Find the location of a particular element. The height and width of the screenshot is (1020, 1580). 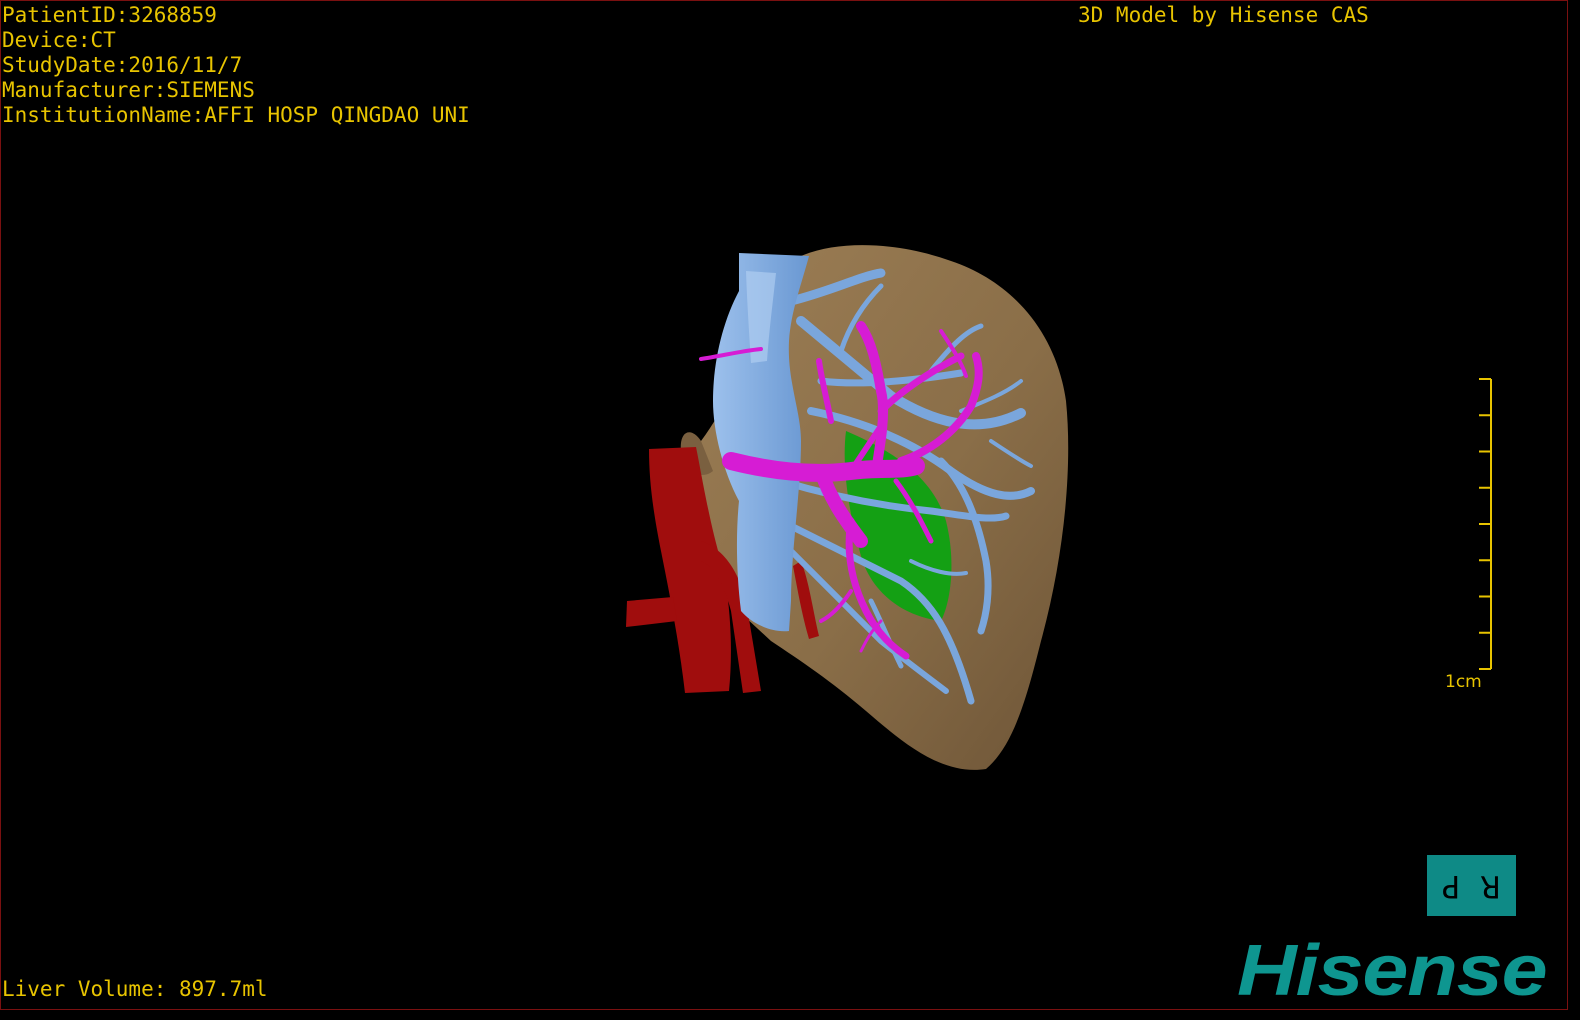

orientation-letter-right: R is located at coordinates (1490, 885).